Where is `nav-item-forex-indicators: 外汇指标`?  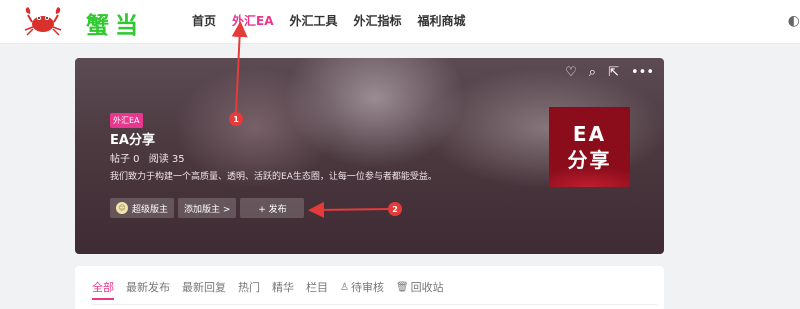 nav-item-forex-indicators: 外汇指标 is located at coordinates (378, 20).